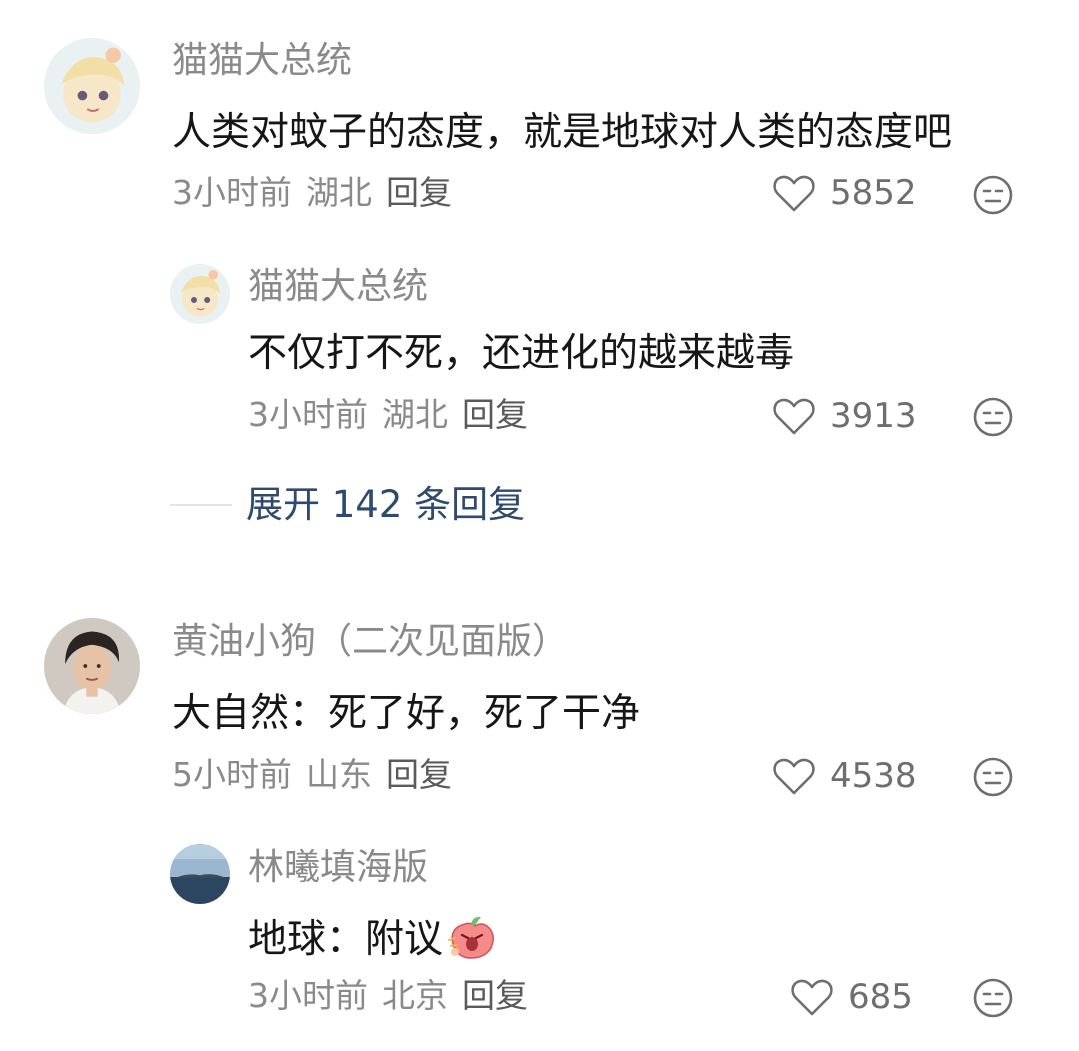 This screenshot has width=1079, height=1051. I want to click on like-count: 3913, so click(873, 416).